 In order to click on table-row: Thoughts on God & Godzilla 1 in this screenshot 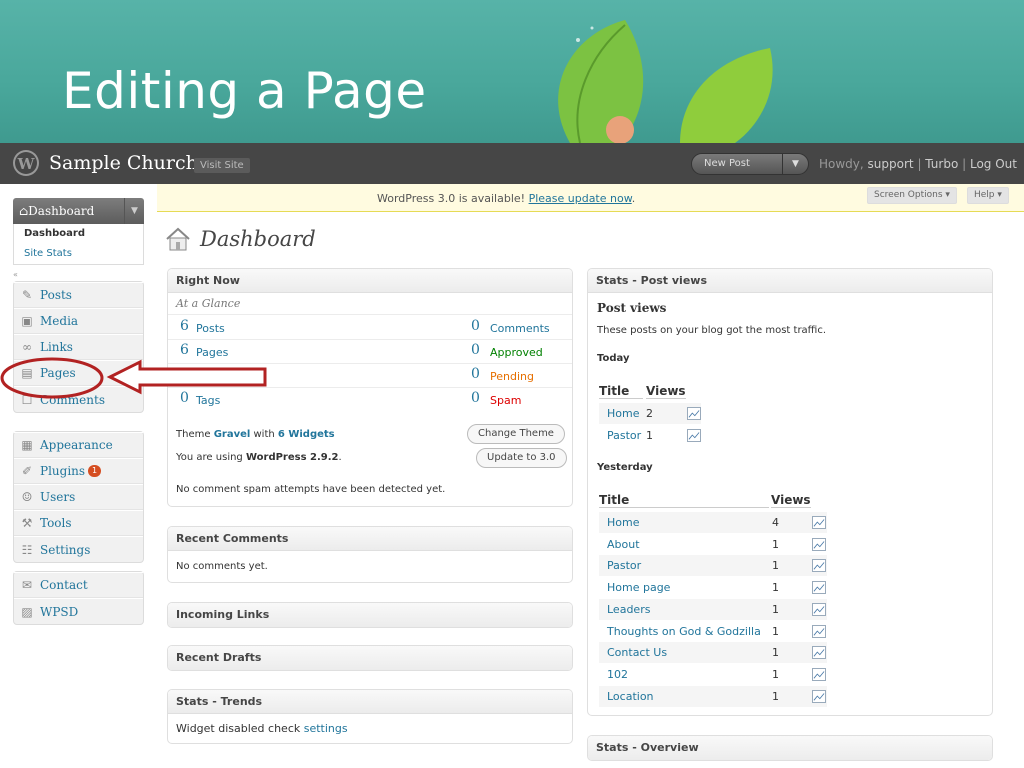, I will do `click(713, 631)`.